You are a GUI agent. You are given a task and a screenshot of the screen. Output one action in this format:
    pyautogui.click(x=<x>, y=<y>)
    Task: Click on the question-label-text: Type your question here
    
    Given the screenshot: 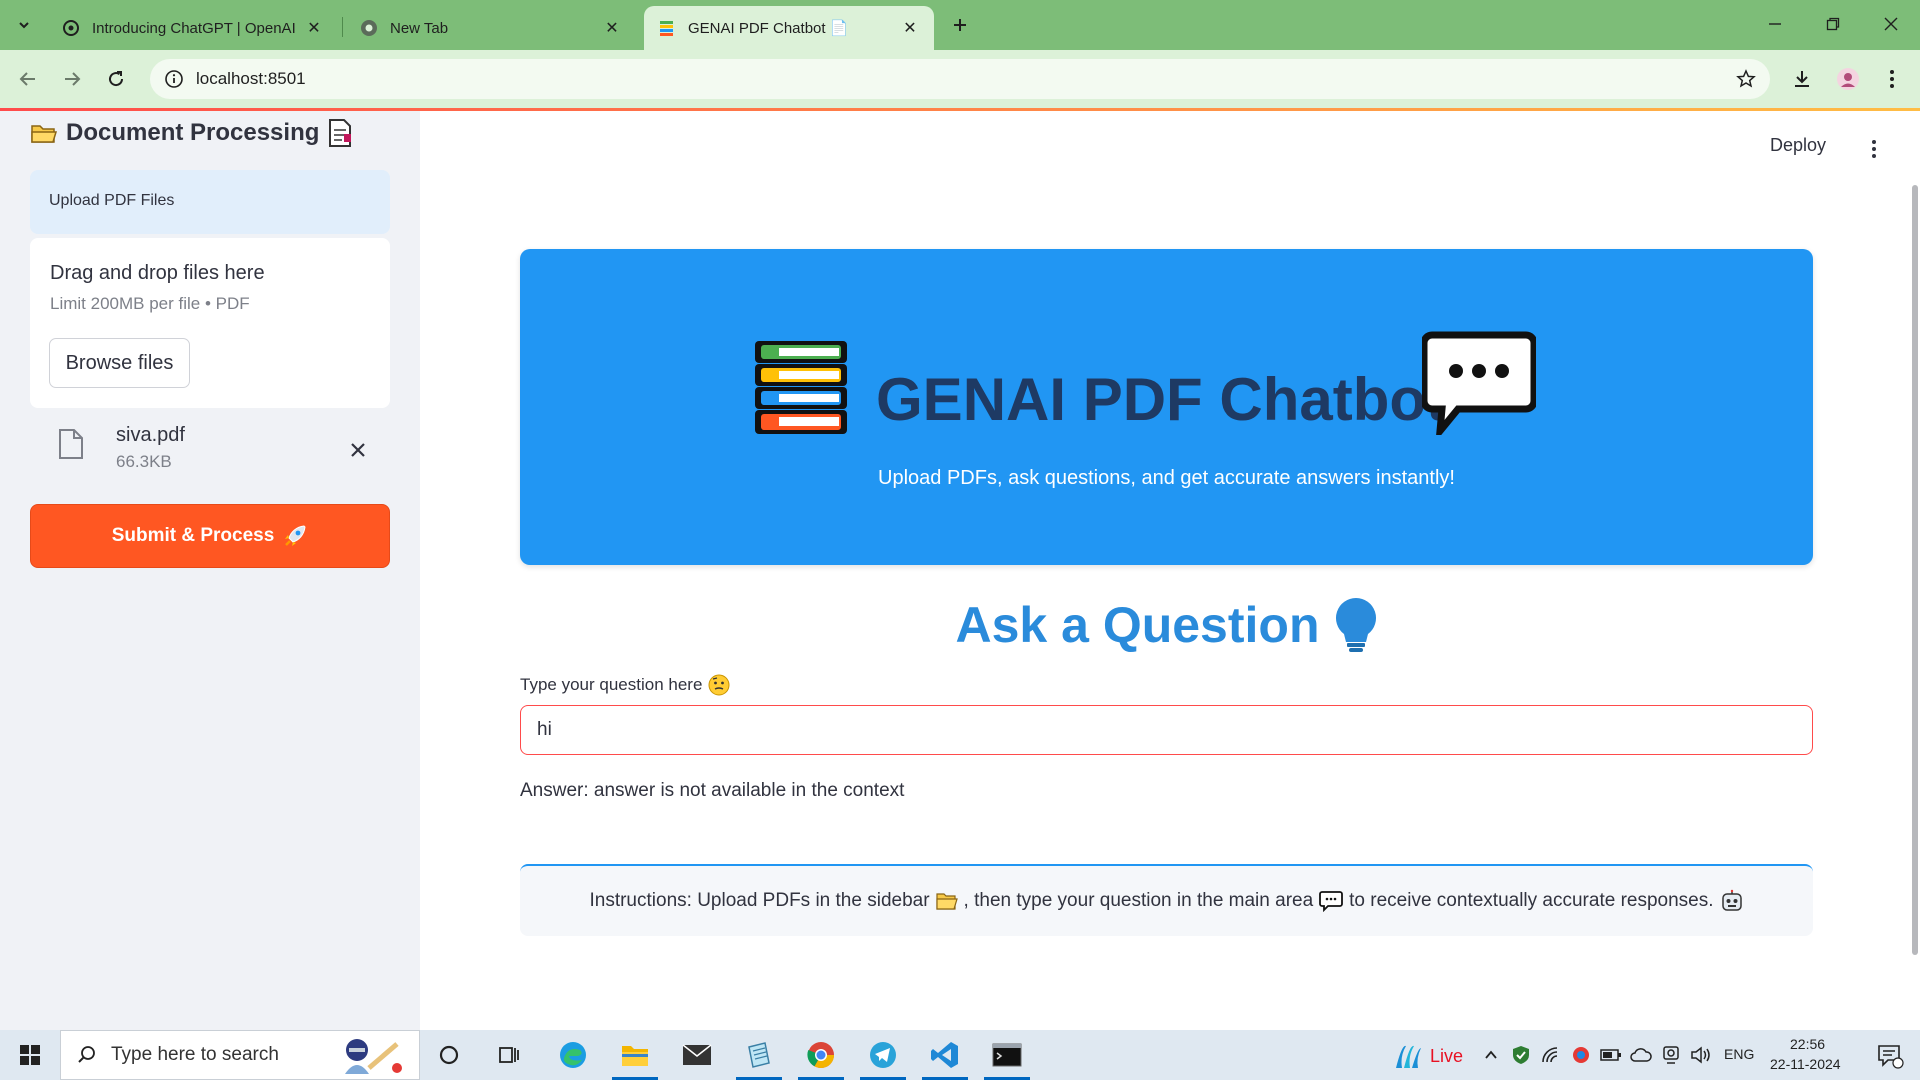 What is the action you would take?
    pyautogui.click(x=611, y=684)
    